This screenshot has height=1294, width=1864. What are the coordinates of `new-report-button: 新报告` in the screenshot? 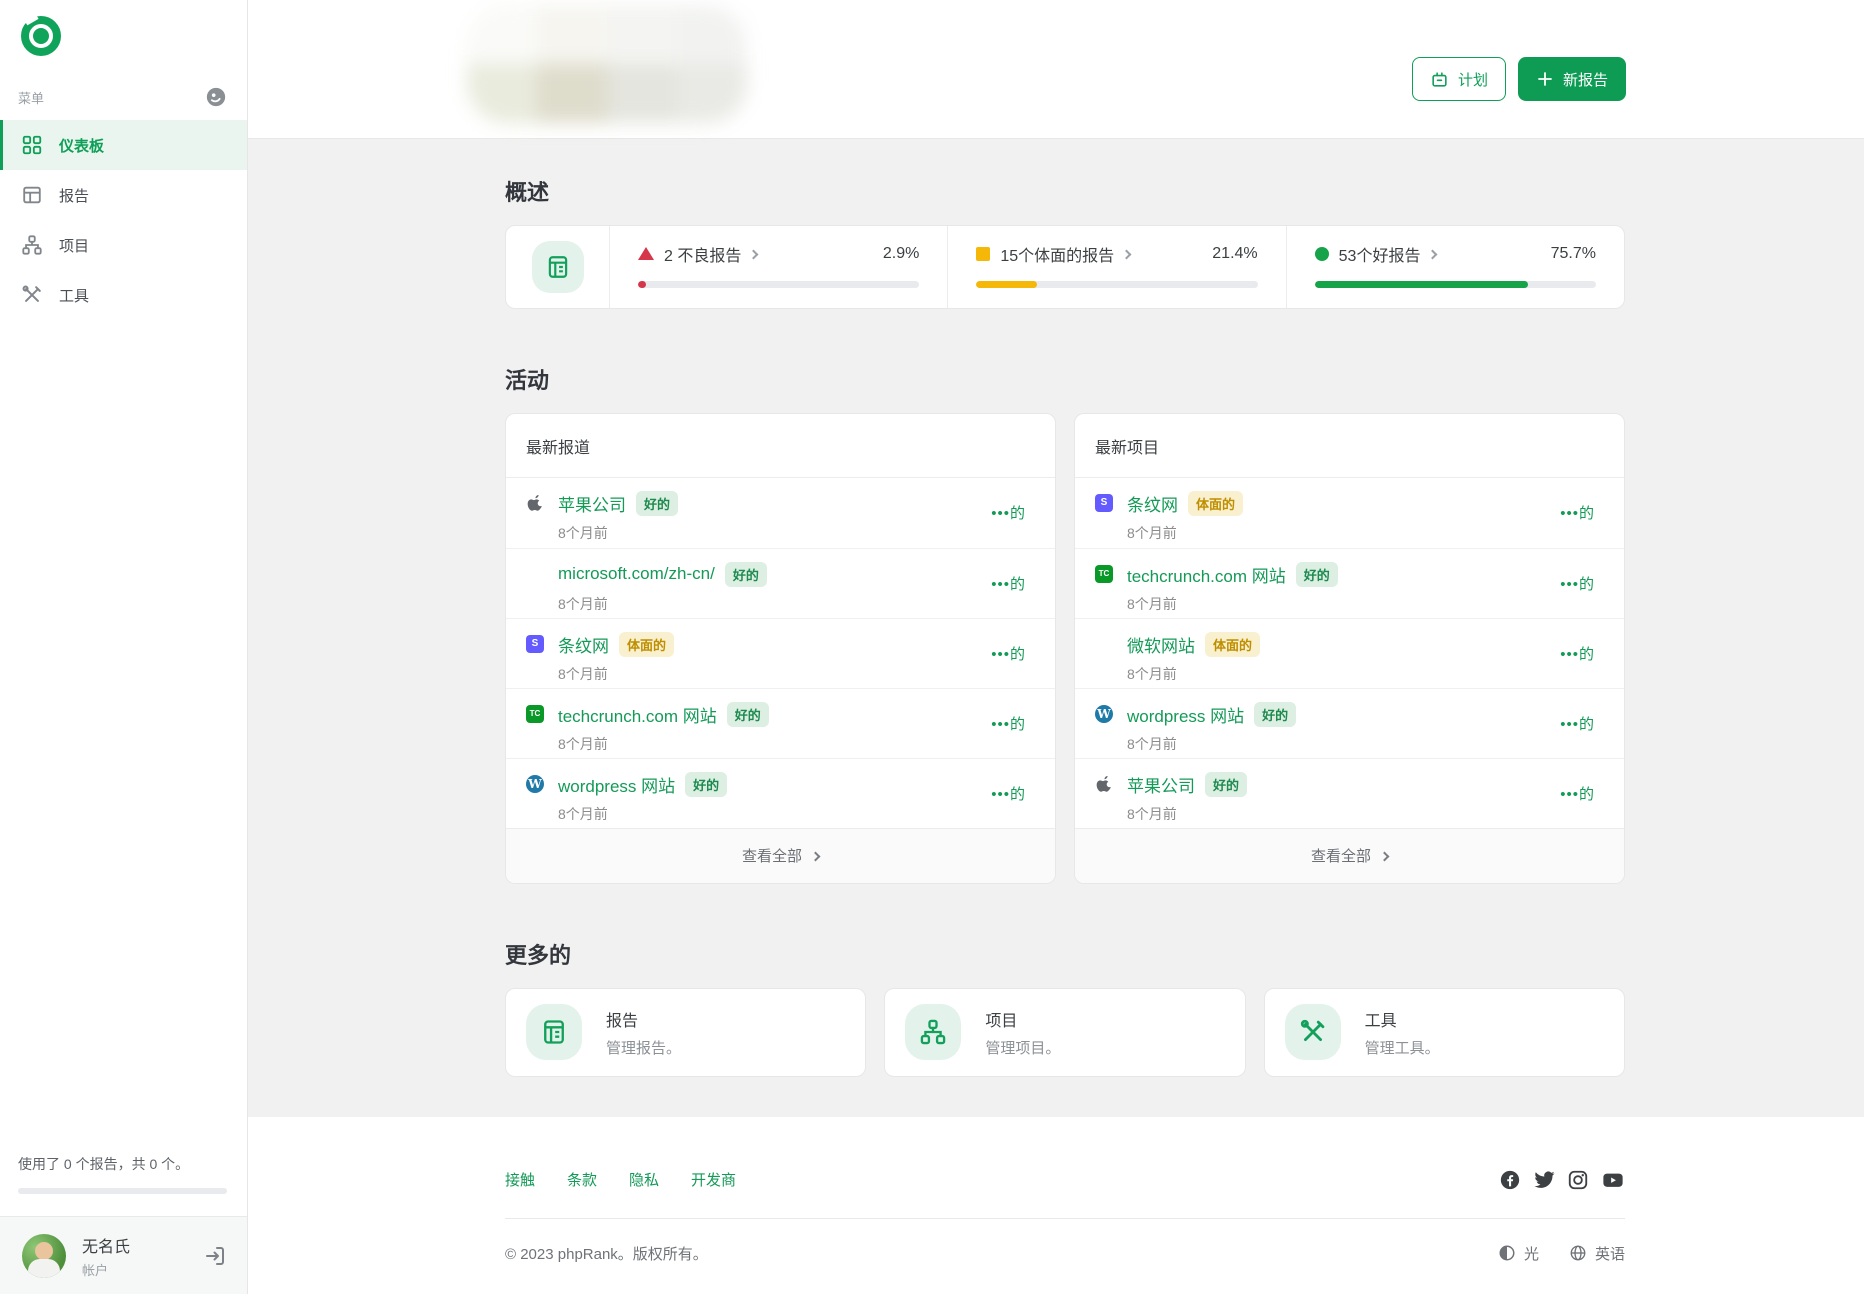 It's located at (1571, 79).